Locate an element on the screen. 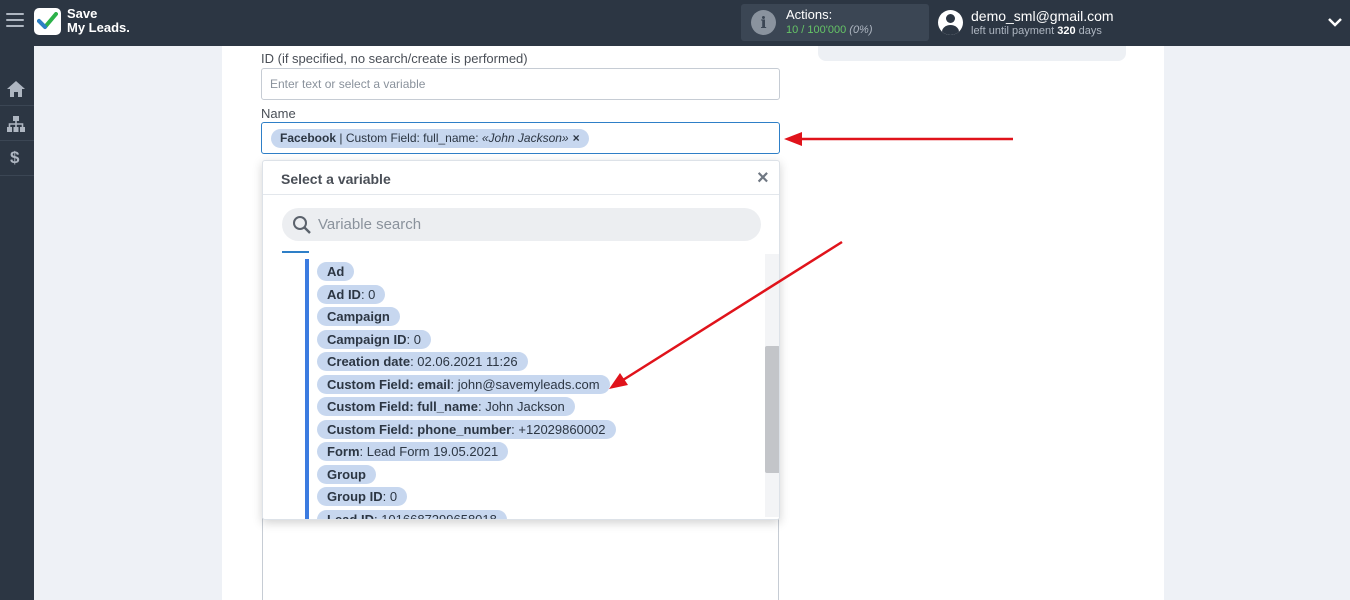  variable-item: Group ID: 0 is located at coordinates (362, 496).